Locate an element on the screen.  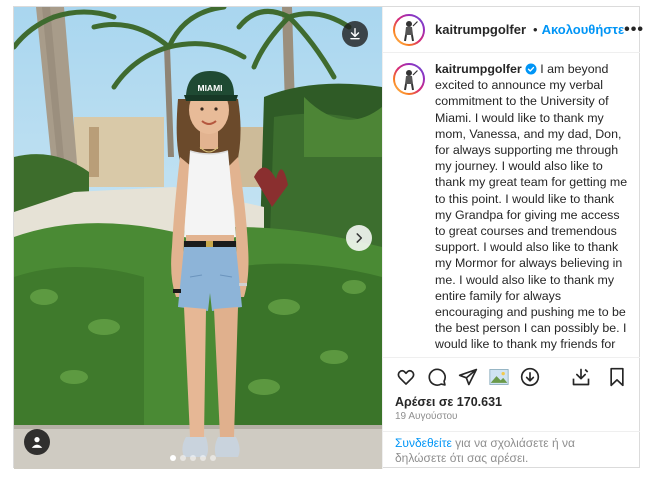
heart-icon is located at coordinates (406, 377).